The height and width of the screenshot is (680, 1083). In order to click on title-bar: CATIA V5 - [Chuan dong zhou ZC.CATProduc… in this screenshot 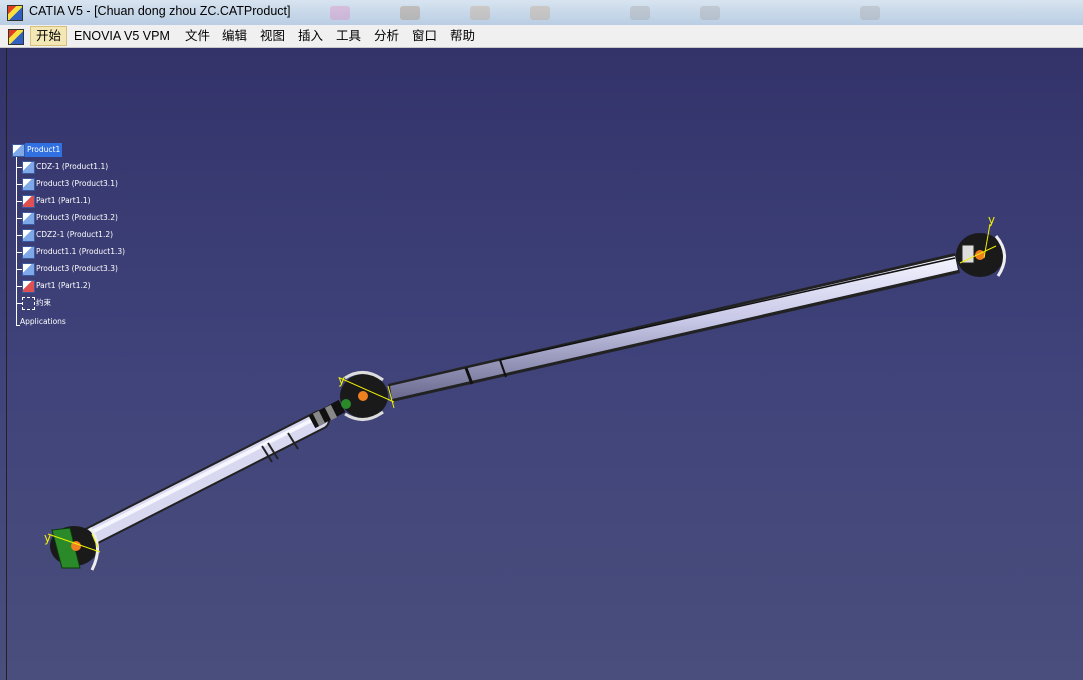, I will do `click(541, 13)`.